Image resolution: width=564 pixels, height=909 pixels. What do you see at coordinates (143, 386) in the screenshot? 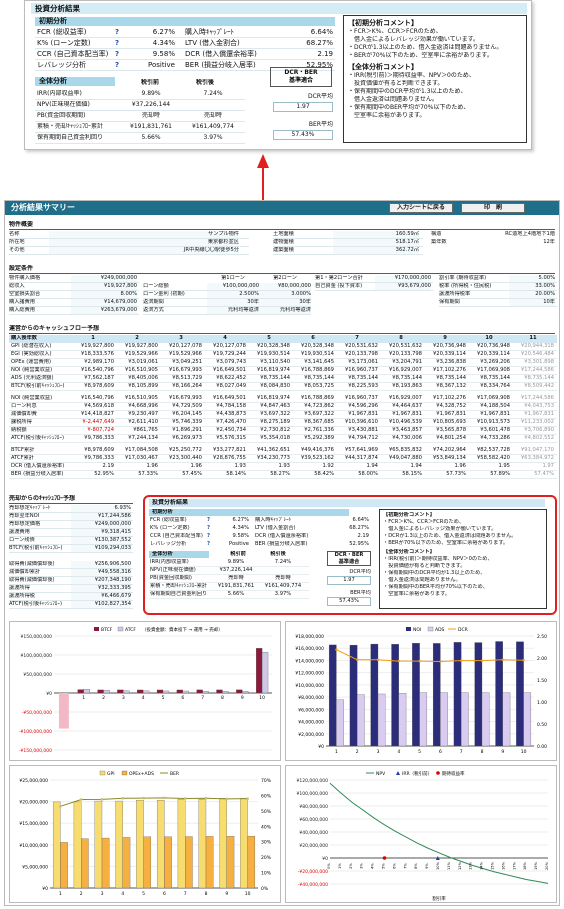
I see `cf-cell: ¥8,105,899` at bounding box center [143, 386].